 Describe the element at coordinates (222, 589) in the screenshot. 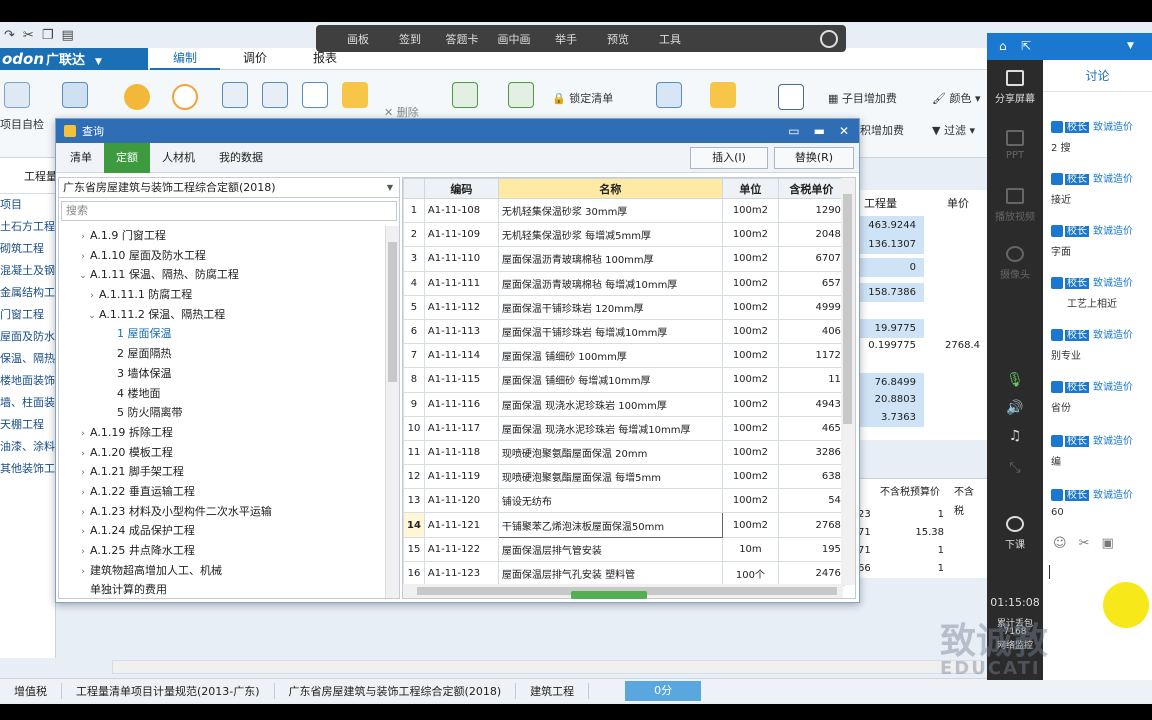

I see `tree-node: 单独计算的费用` at that location.